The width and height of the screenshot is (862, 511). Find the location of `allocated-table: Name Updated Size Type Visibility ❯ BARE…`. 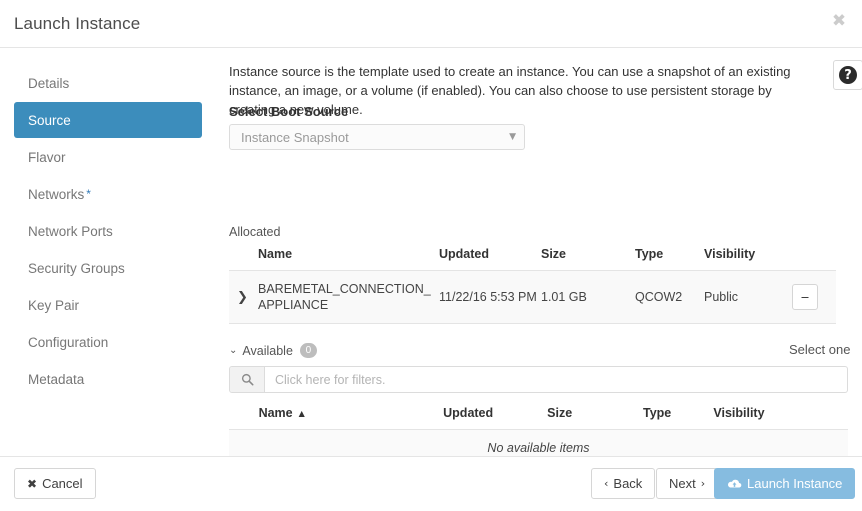

allocated-table: Name Updated Size Type Visibility ❯ BARE… is located at coordinates (532, 284).